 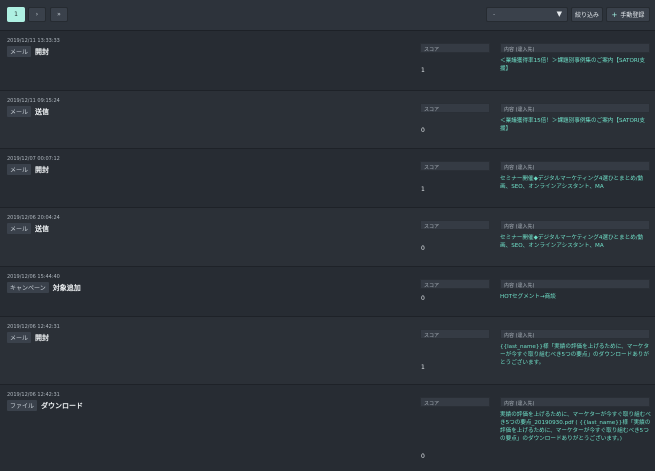 I want to click on timestamp: 2019/12/06 15:44:40, so click(x=33, y=277).